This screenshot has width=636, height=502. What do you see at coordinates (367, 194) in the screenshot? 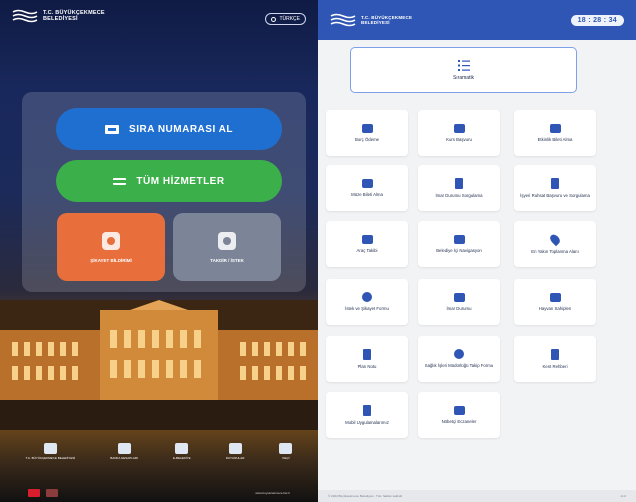
I see `service-label: Müze Bileti Alma` at bounding box center [367, 194].